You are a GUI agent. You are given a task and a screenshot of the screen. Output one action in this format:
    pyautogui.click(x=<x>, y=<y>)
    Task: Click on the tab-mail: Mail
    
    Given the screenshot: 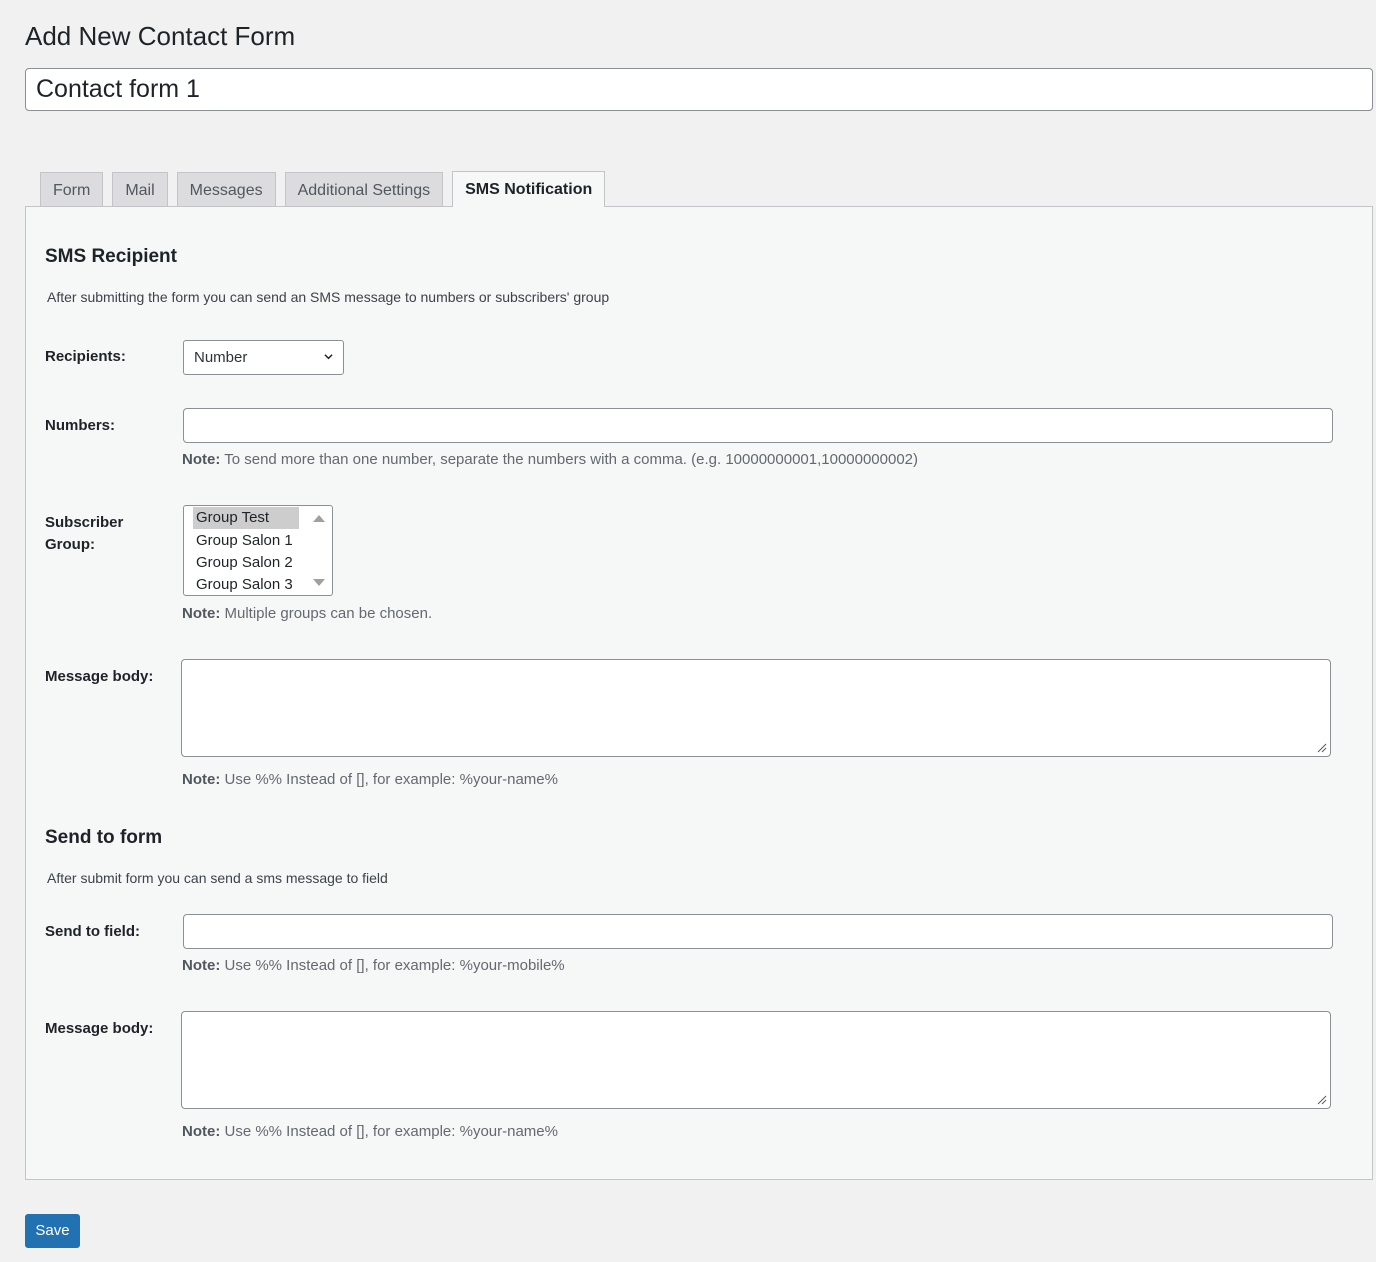 What is the action you would take?
    pyautogui.click(x=140, y=189)
    